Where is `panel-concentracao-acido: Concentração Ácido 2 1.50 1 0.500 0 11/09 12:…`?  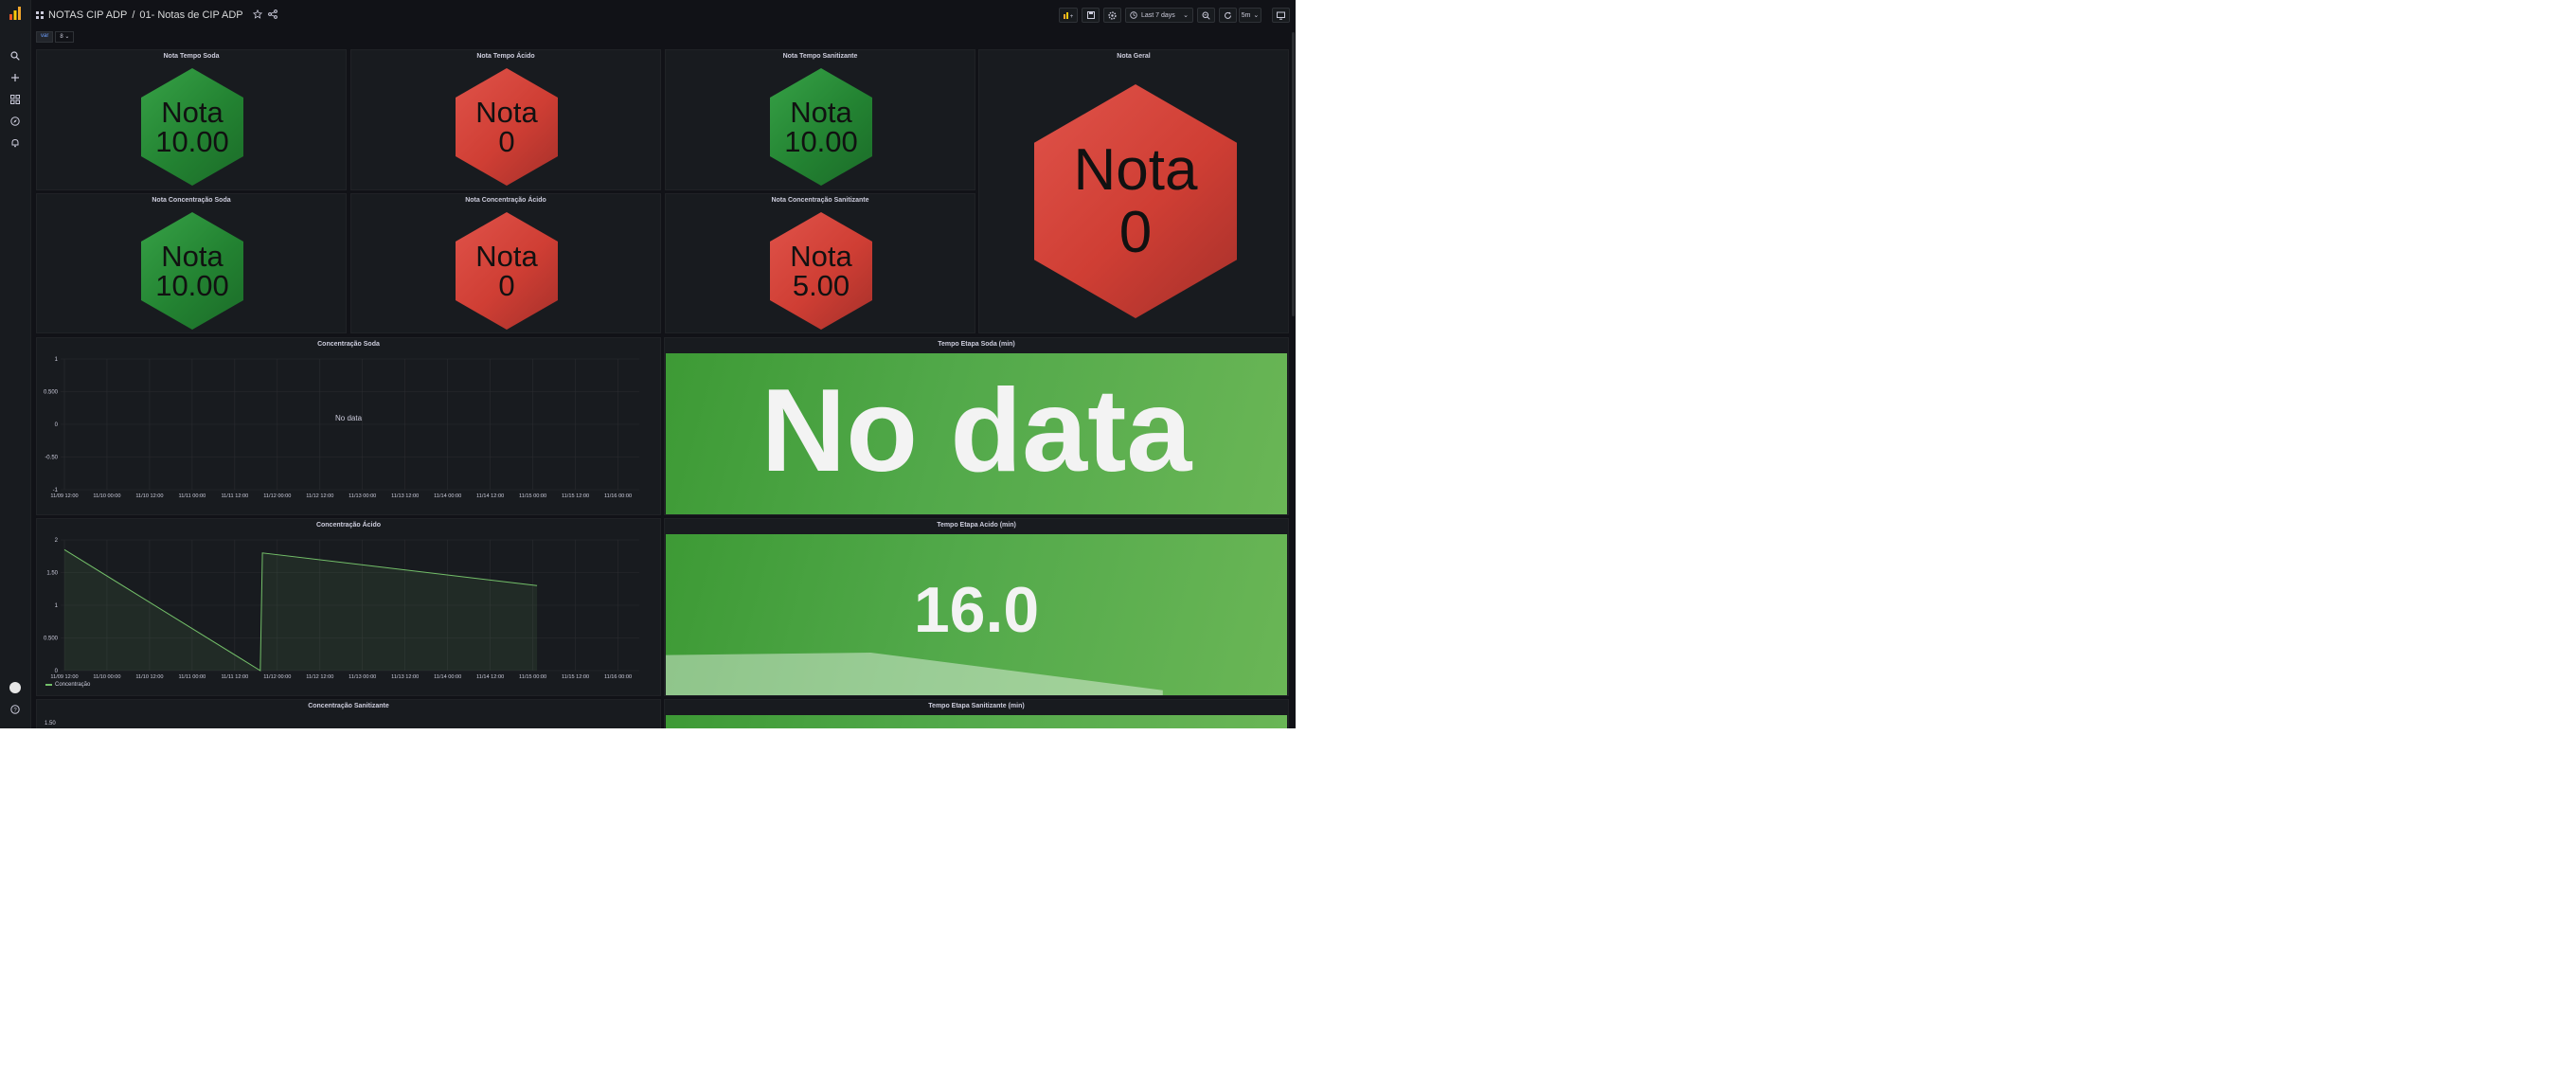 panel-concentracao-acido: Concentração Ácido 2 1.50 1 0.500 0 11/09 12:… is located at coordinates (348, 607).